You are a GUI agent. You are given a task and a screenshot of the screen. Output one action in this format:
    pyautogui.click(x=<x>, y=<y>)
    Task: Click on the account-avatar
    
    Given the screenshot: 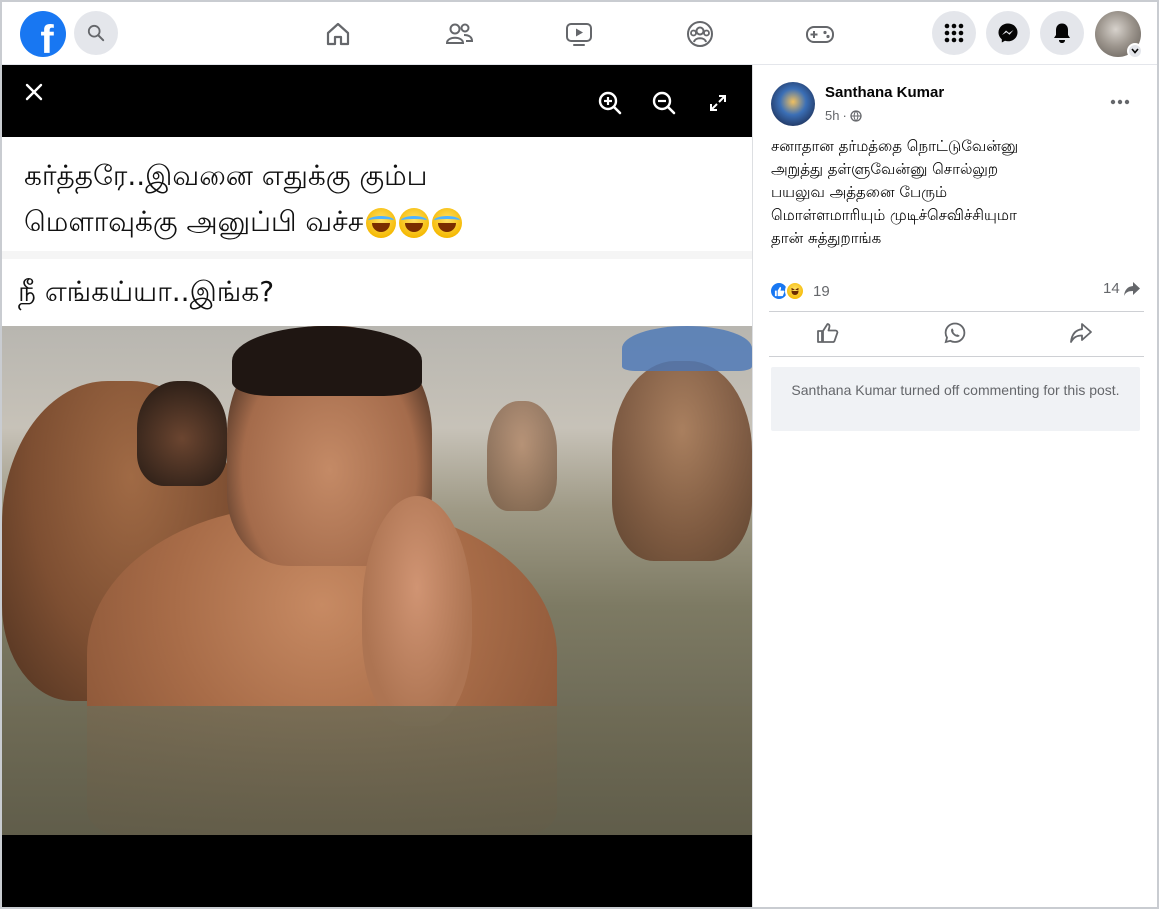 What is the action you would take?
    pyautogui.click(x=1119, y=35)
    